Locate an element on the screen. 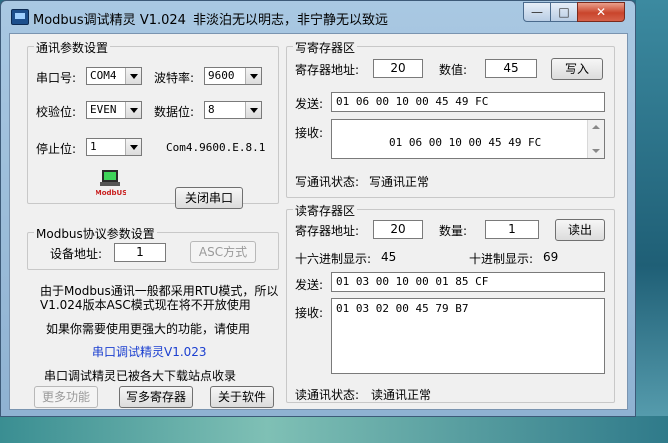 The image size is (668, 443). title-bar: Modbus调试精灵 V1.024 非淡泊无以明志，非宁静无以致远 — □ ✕ is located at coordinates (318, 17).